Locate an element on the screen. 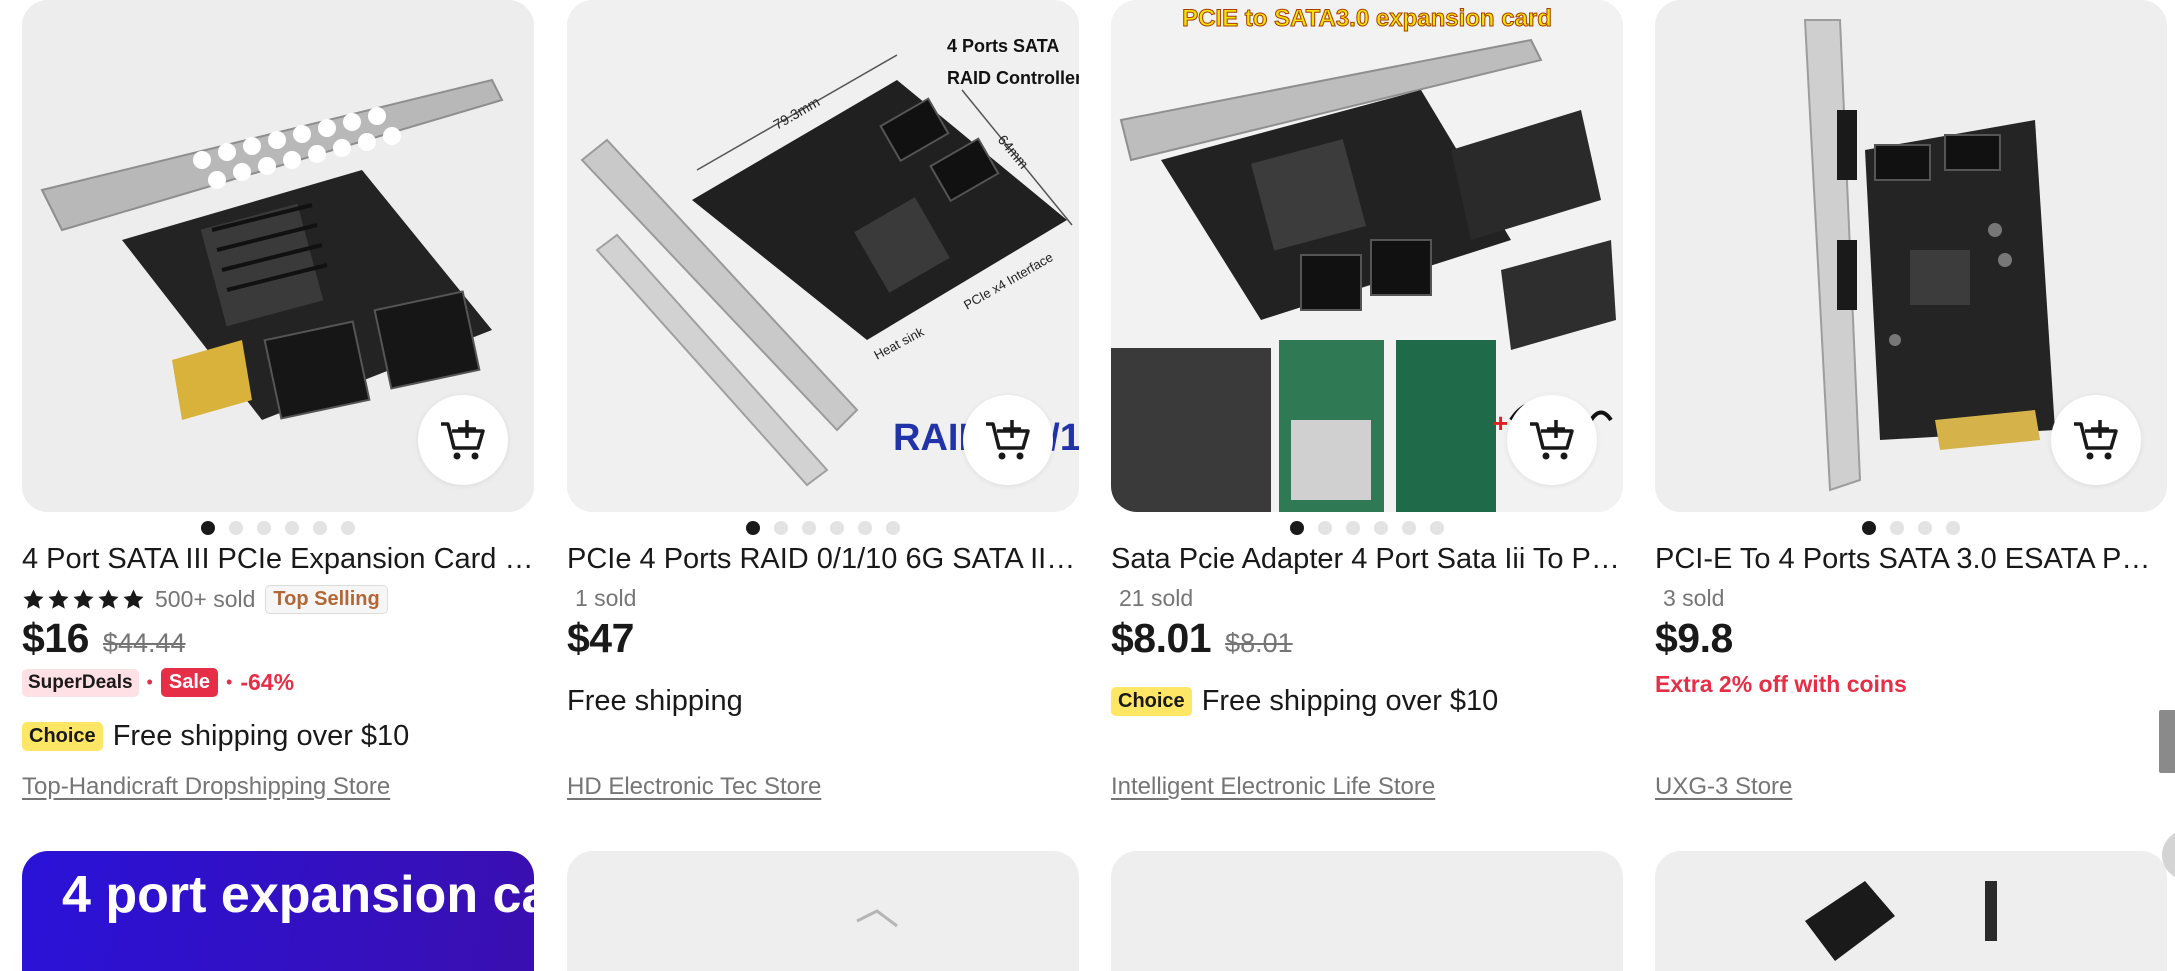 The height and width of the screenshot is (971, 2175). sale-badge: Sale is located at coordinates (189, 682).